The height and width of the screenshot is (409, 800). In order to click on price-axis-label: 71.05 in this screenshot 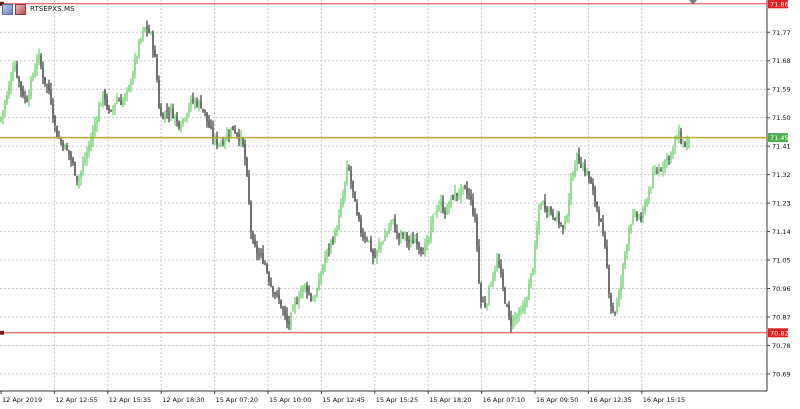, I will do `click(781, 261)`.